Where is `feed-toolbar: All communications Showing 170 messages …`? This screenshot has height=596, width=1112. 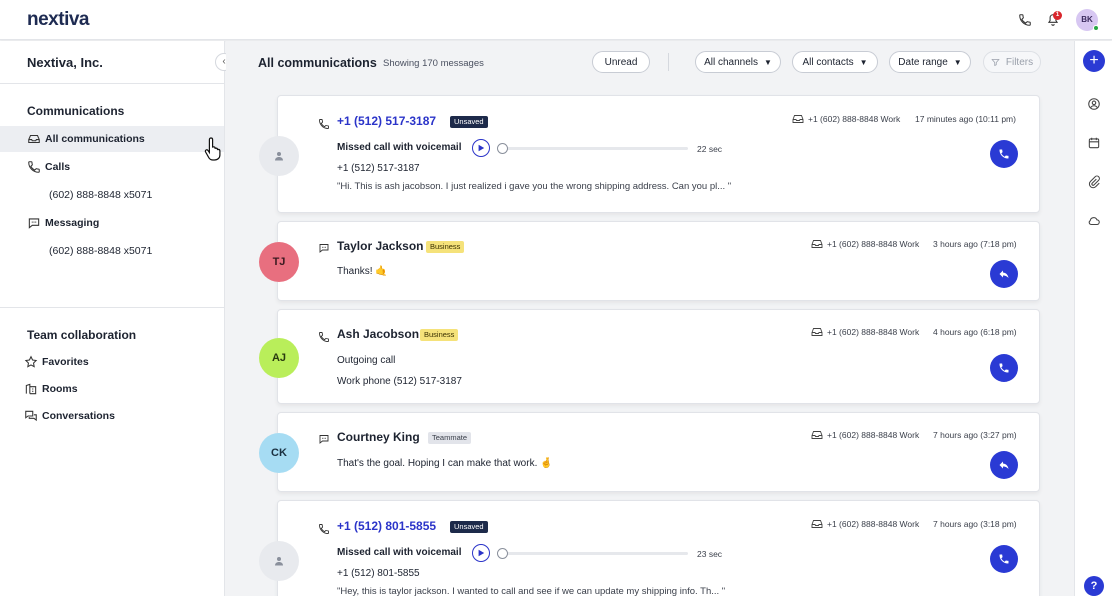 feed-toolbar: All communications Showing 170 messages … is located at coordinates (650, 62).